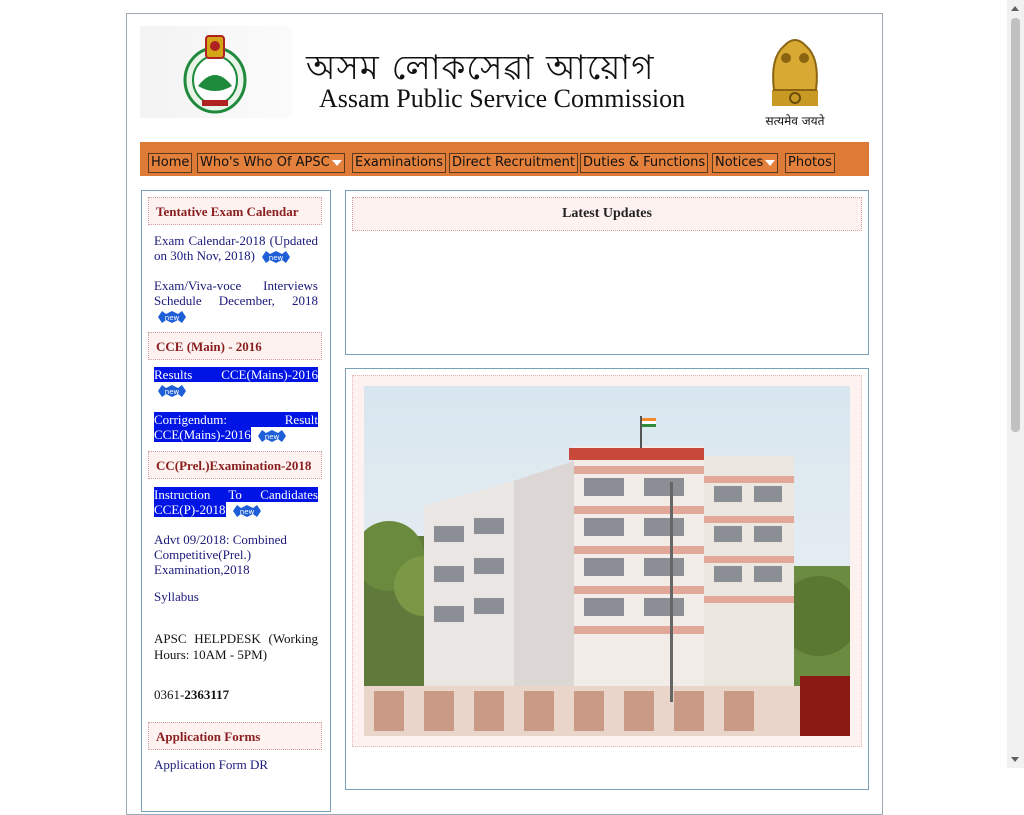 The width and height of the screenshot is (1024, 815). I want to click on link-syllabus: Syllabus, so click(236, 596).